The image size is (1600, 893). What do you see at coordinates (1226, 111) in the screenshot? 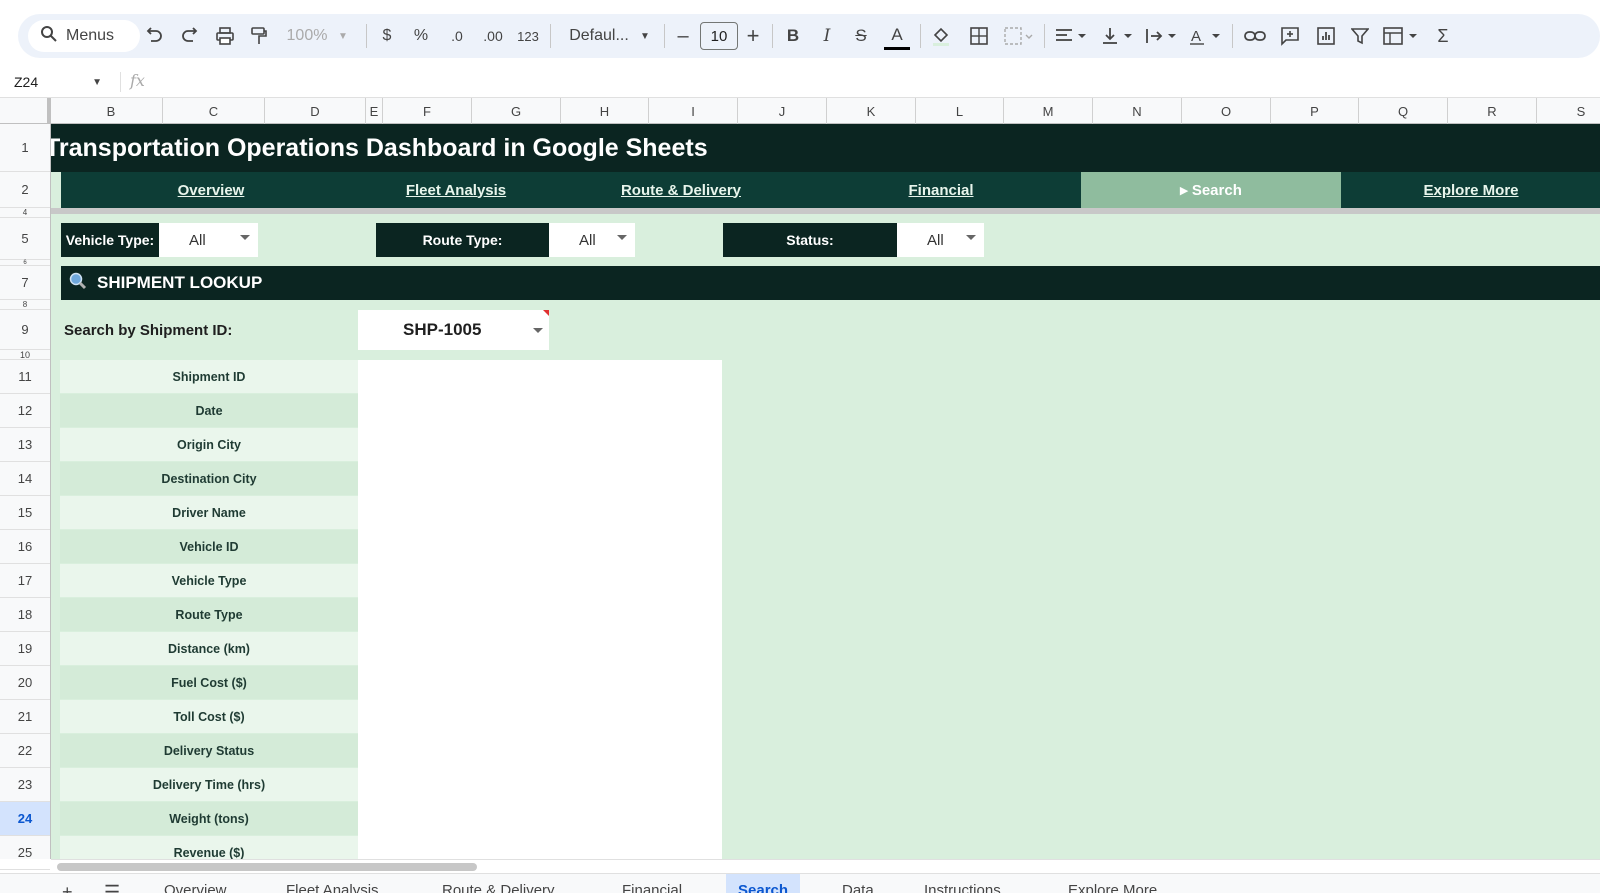
I see `column-header: O` at bounding box center [1226, 111].